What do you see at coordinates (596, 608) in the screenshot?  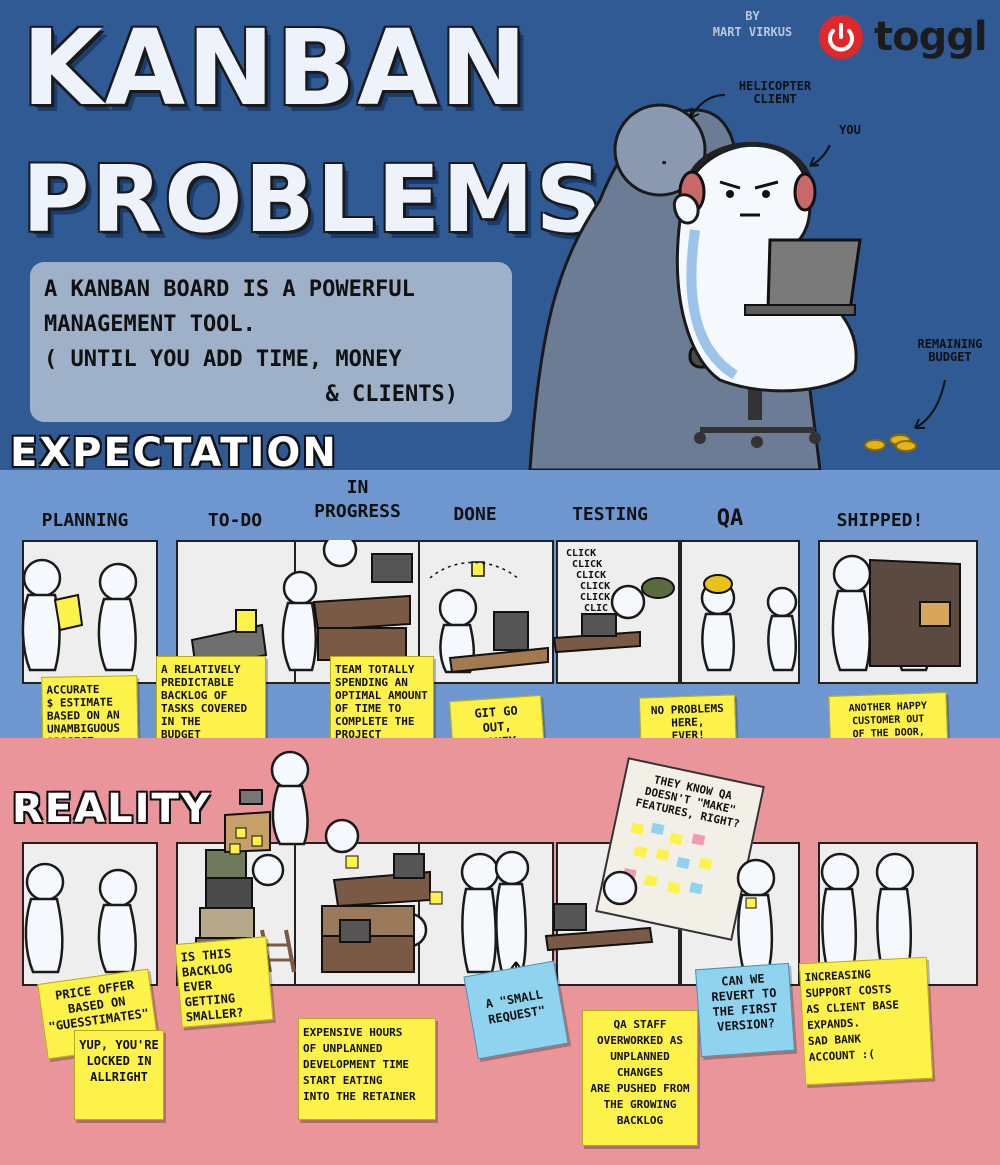 I see `click-text-6: CLIC` at bounding box center [596, 608].